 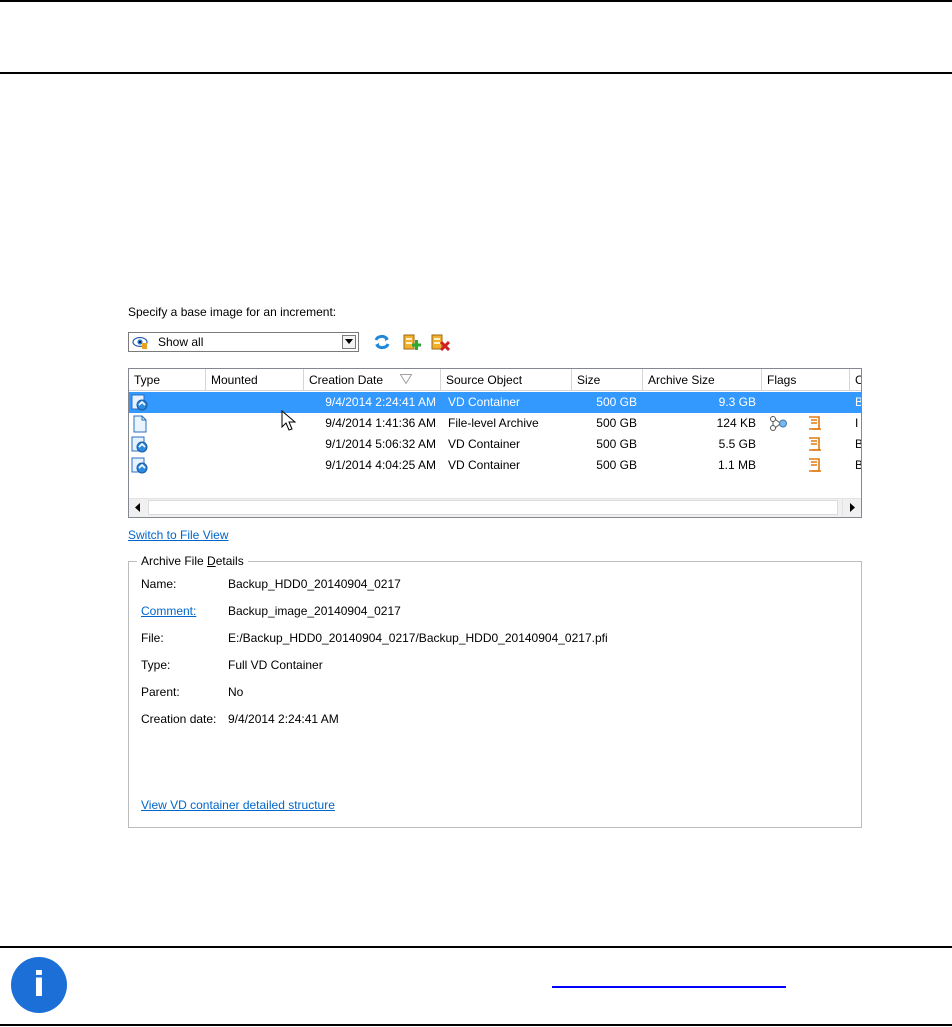 I want to click on scroll-left-button, so click(x=138, y=507).